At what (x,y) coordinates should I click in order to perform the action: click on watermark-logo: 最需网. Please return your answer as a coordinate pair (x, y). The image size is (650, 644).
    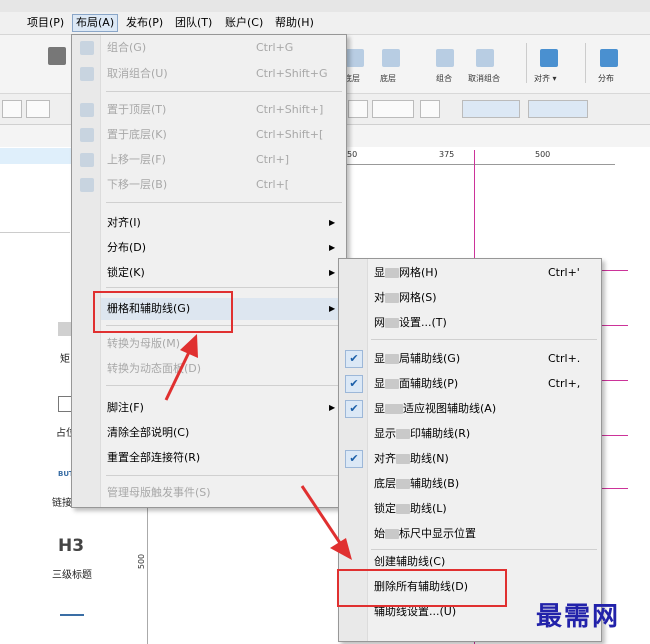
    Looking at the image, I should click on (578, 617).